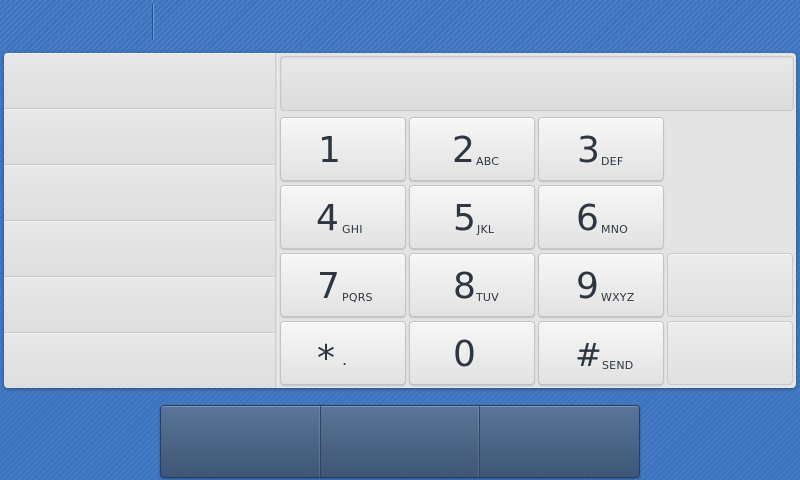  What do you see at coordinates (601, 285) in the screenshot?
I see `key-9: 9 WXYZ` at bounding box center [601, 285].